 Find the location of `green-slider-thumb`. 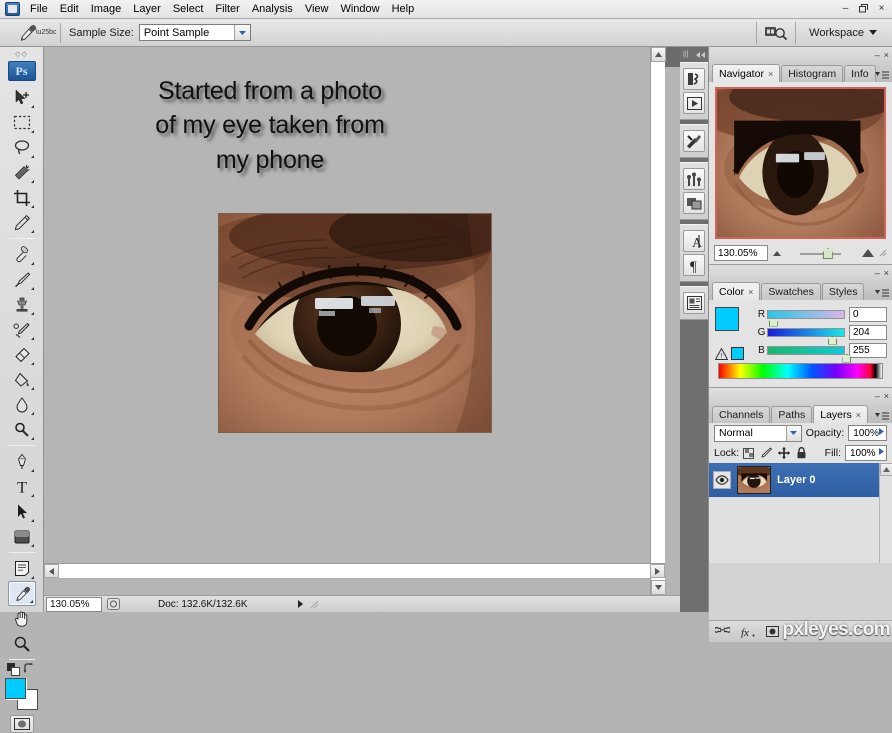

green-slider-thumb is located at coordinates (833, 340).